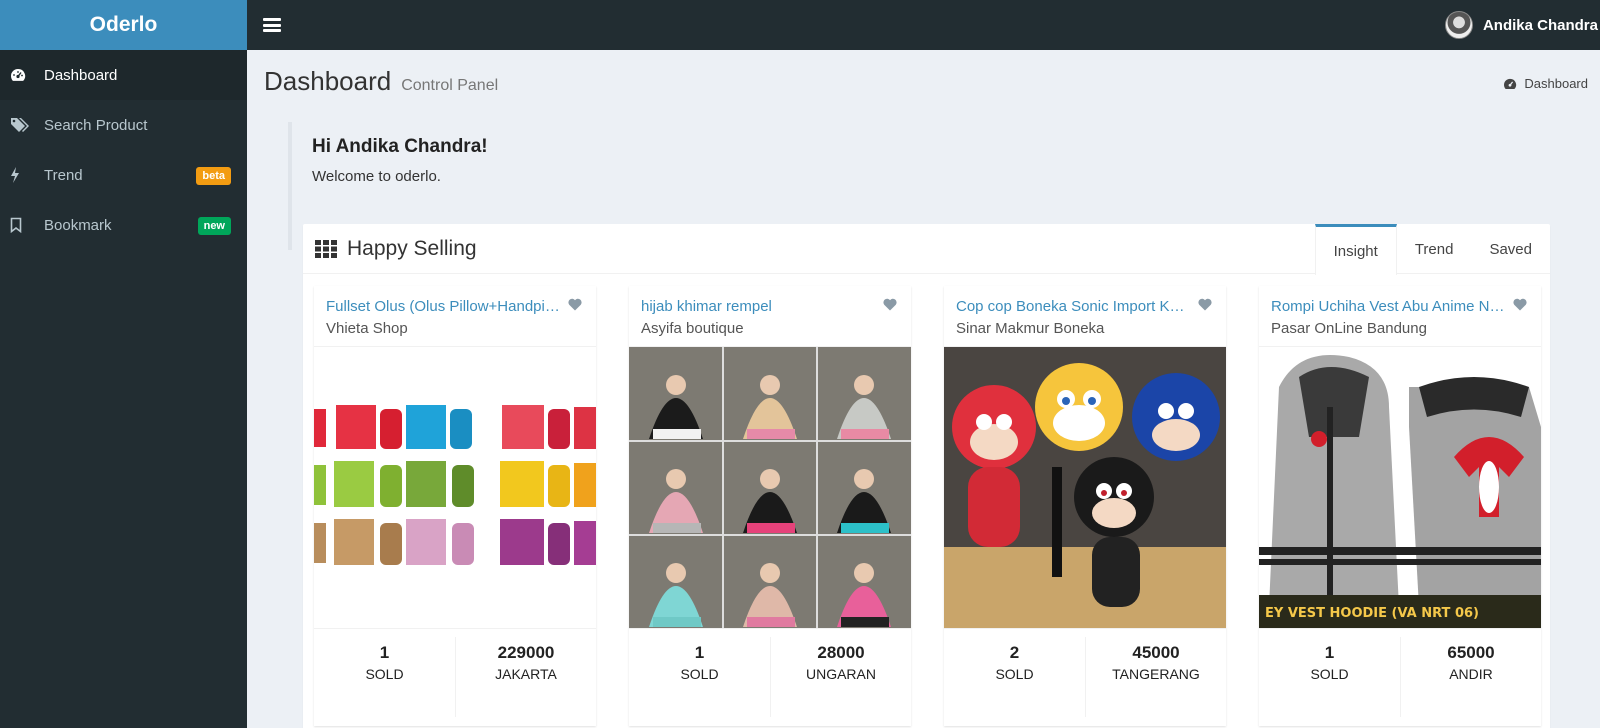  I want to click on new-badge: new, so click(214, 226).